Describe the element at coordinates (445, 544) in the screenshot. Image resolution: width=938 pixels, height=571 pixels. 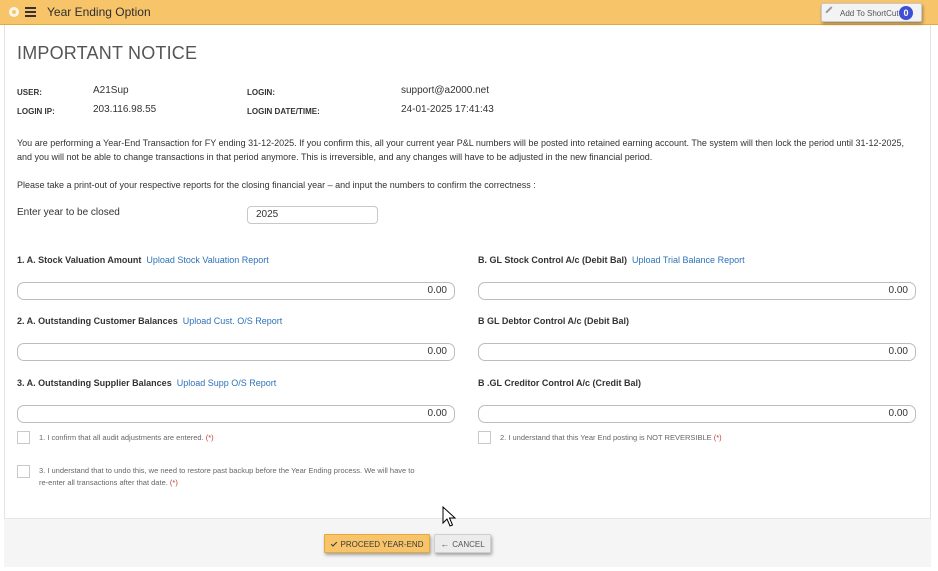
I see `arrow-left-icon: ←` at that location.